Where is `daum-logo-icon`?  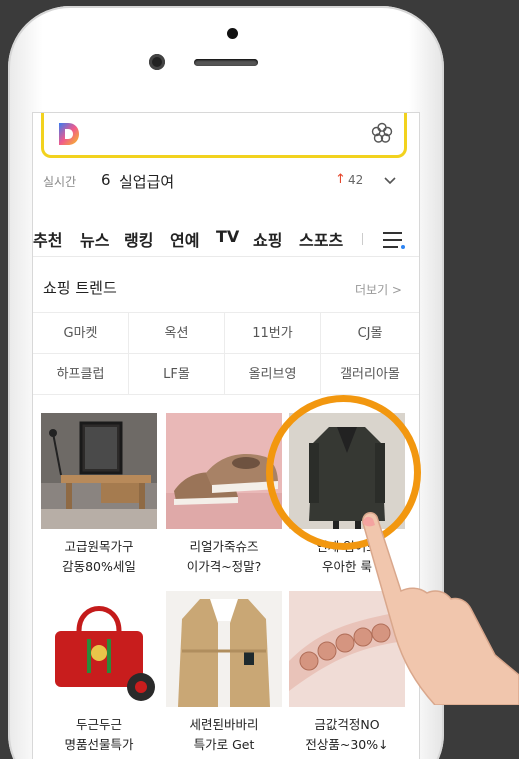
daum-logo-icon is located at coordinates (69, 134).